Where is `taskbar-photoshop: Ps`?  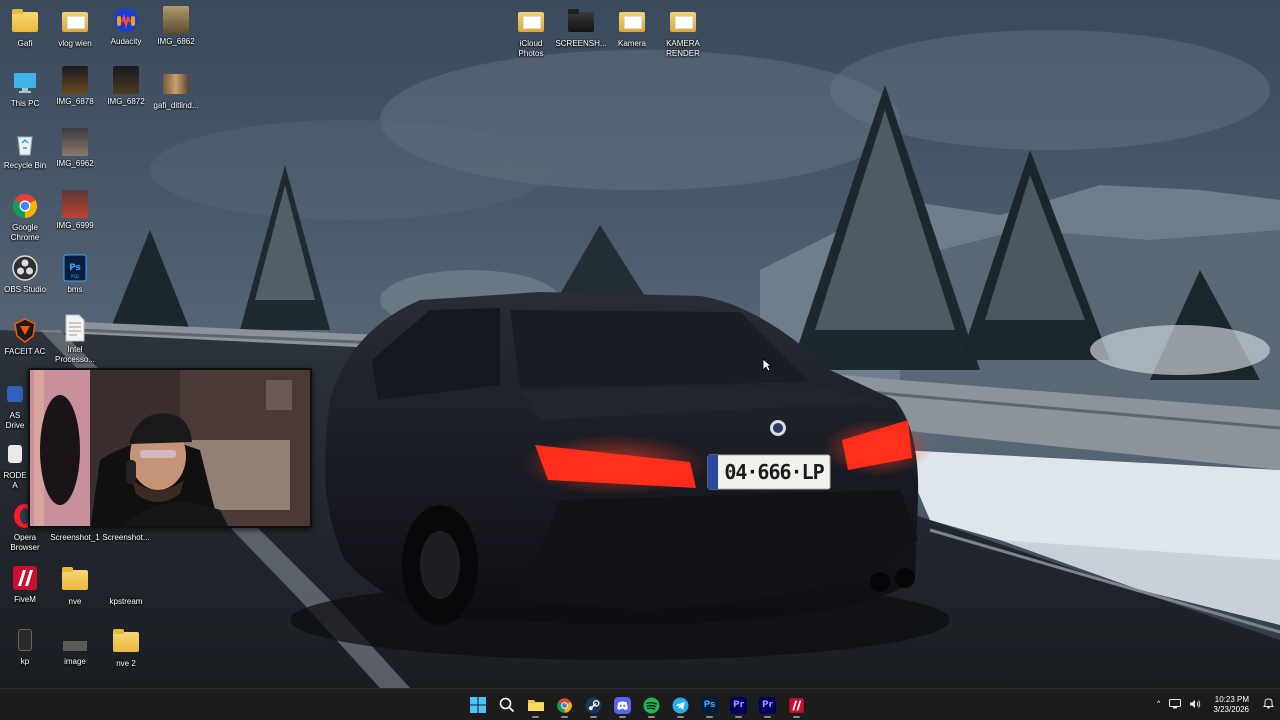 taskbar-photoshop: Ps is located at coordinates (709, 705).